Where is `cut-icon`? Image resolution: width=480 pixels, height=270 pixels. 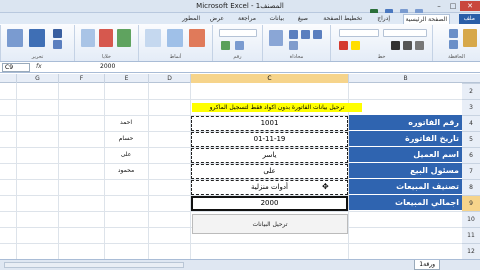
cut-icon is located at coordinates (453, 33).